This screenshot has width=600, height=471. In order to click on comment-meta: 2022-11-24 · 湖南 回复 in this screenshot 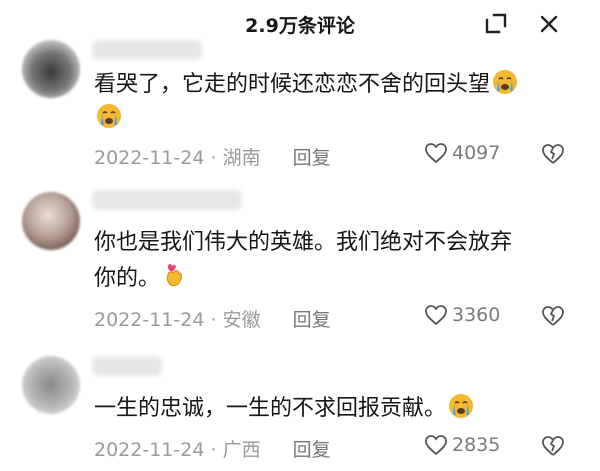, I will do `click(212, 156)`.